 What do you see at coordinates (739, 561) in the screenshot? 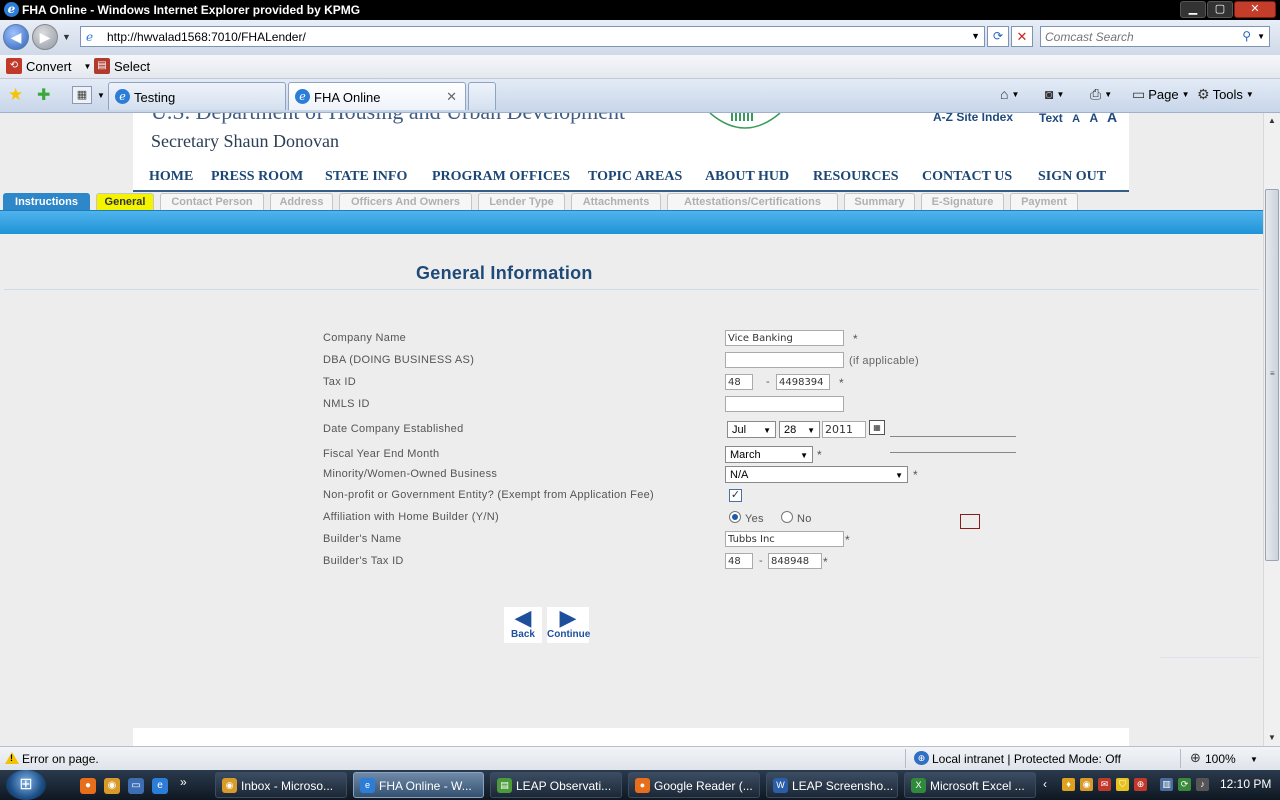
I see `builder-tax-id-prefix-input` at bounding box center [739, 561].